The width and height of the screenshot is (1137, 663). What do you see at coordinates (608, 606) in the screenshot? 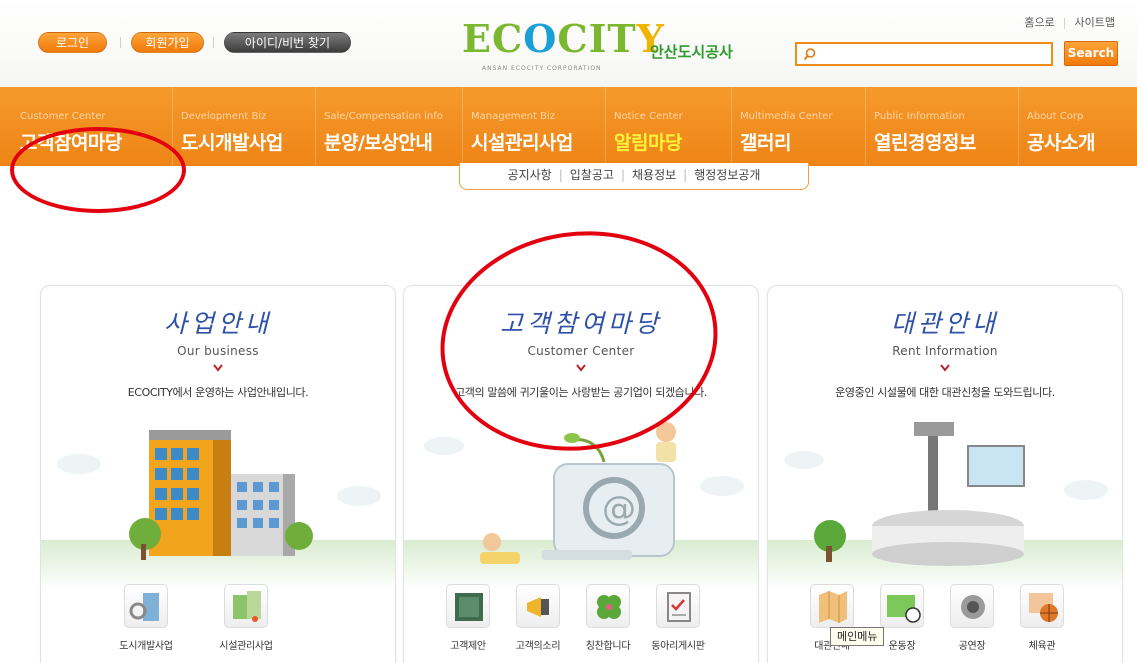
I see `clover-icon` at bounding box center [608, 606].